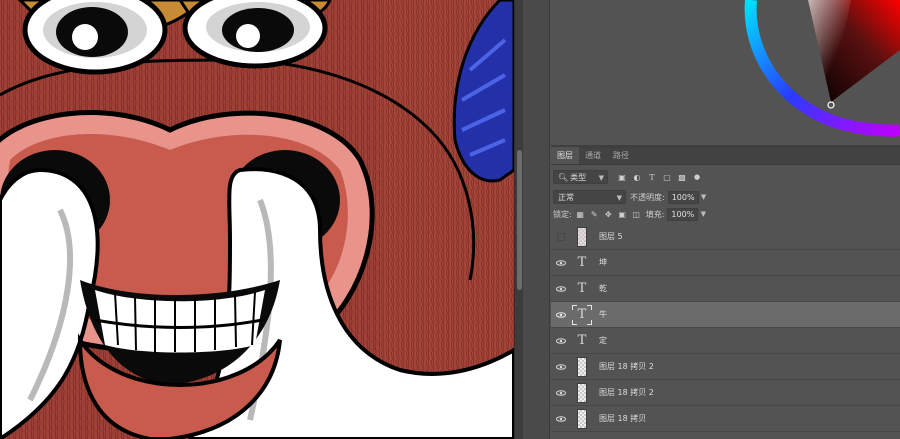 This screenshot has height=439, width=900. What do you see at coordinates (603, 288) in the screenshot?
I see `layer-name: 乾` at bounding box center [603, 288].